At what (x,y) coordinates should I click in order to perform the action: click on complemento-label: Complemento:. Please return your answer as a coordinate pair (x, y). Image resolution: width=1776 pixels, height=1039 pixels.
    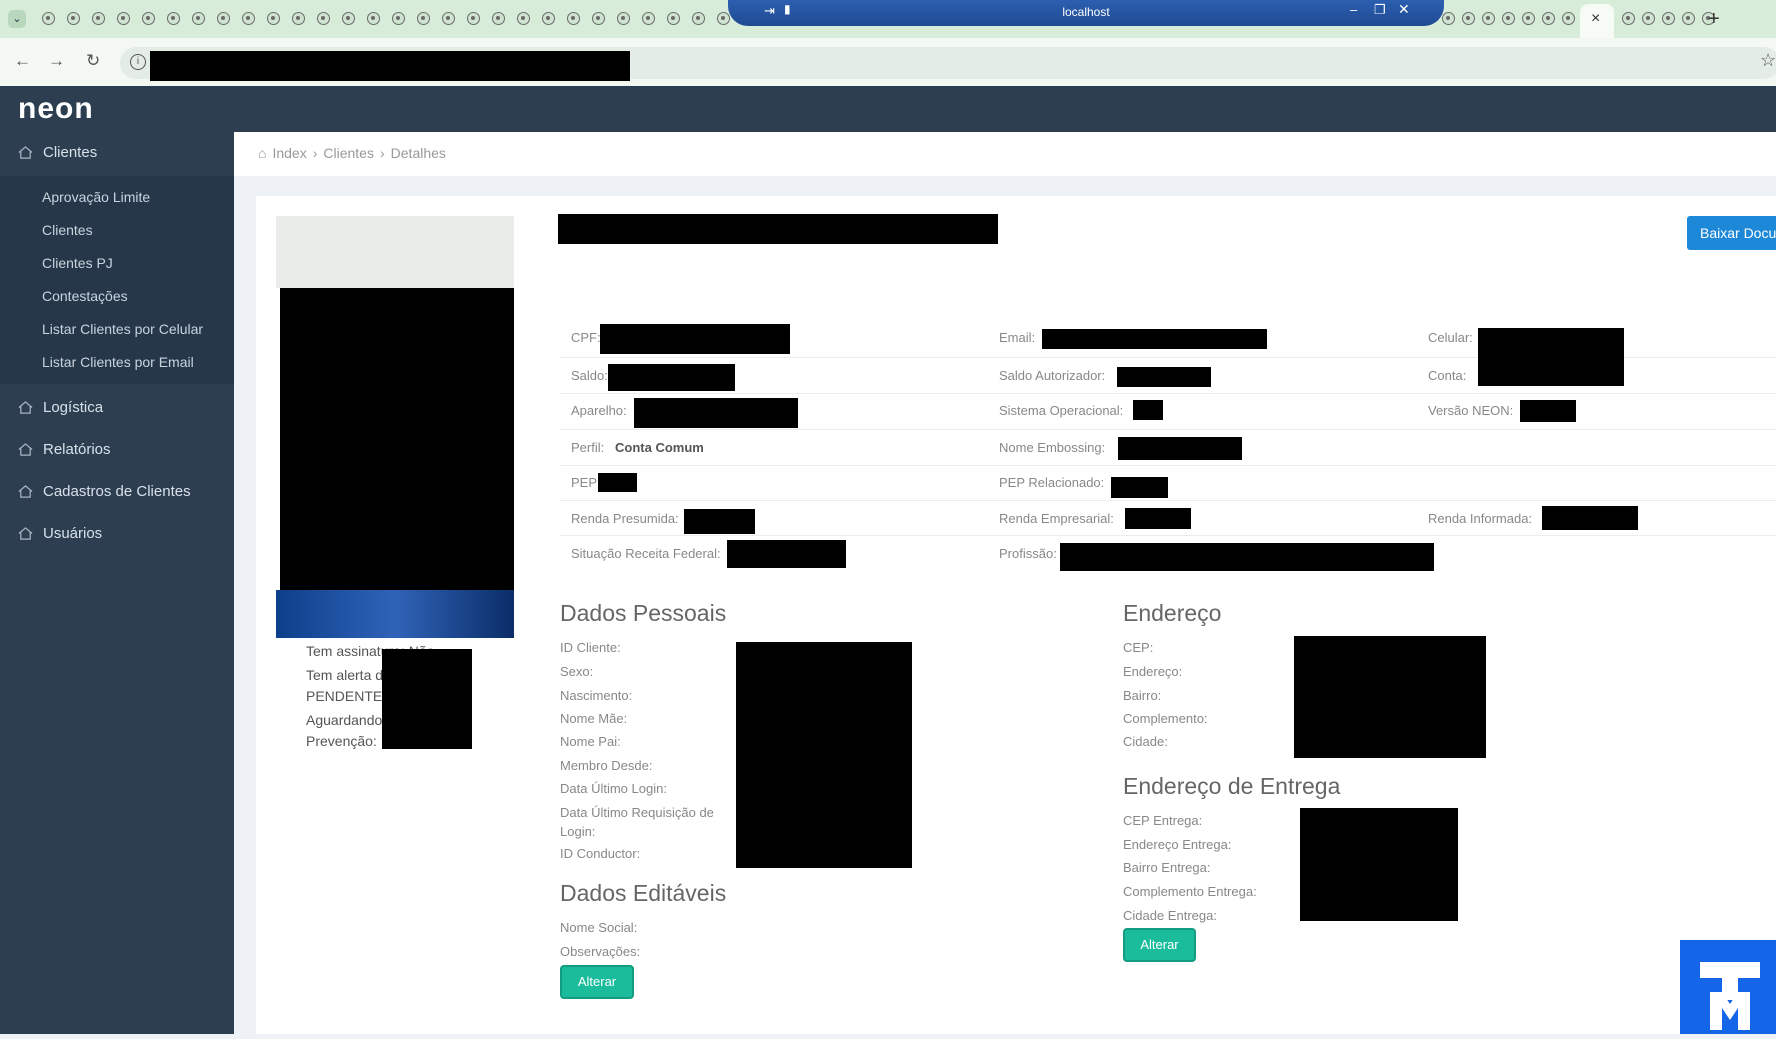
    Looking at the image, I should click on (1165, 718).